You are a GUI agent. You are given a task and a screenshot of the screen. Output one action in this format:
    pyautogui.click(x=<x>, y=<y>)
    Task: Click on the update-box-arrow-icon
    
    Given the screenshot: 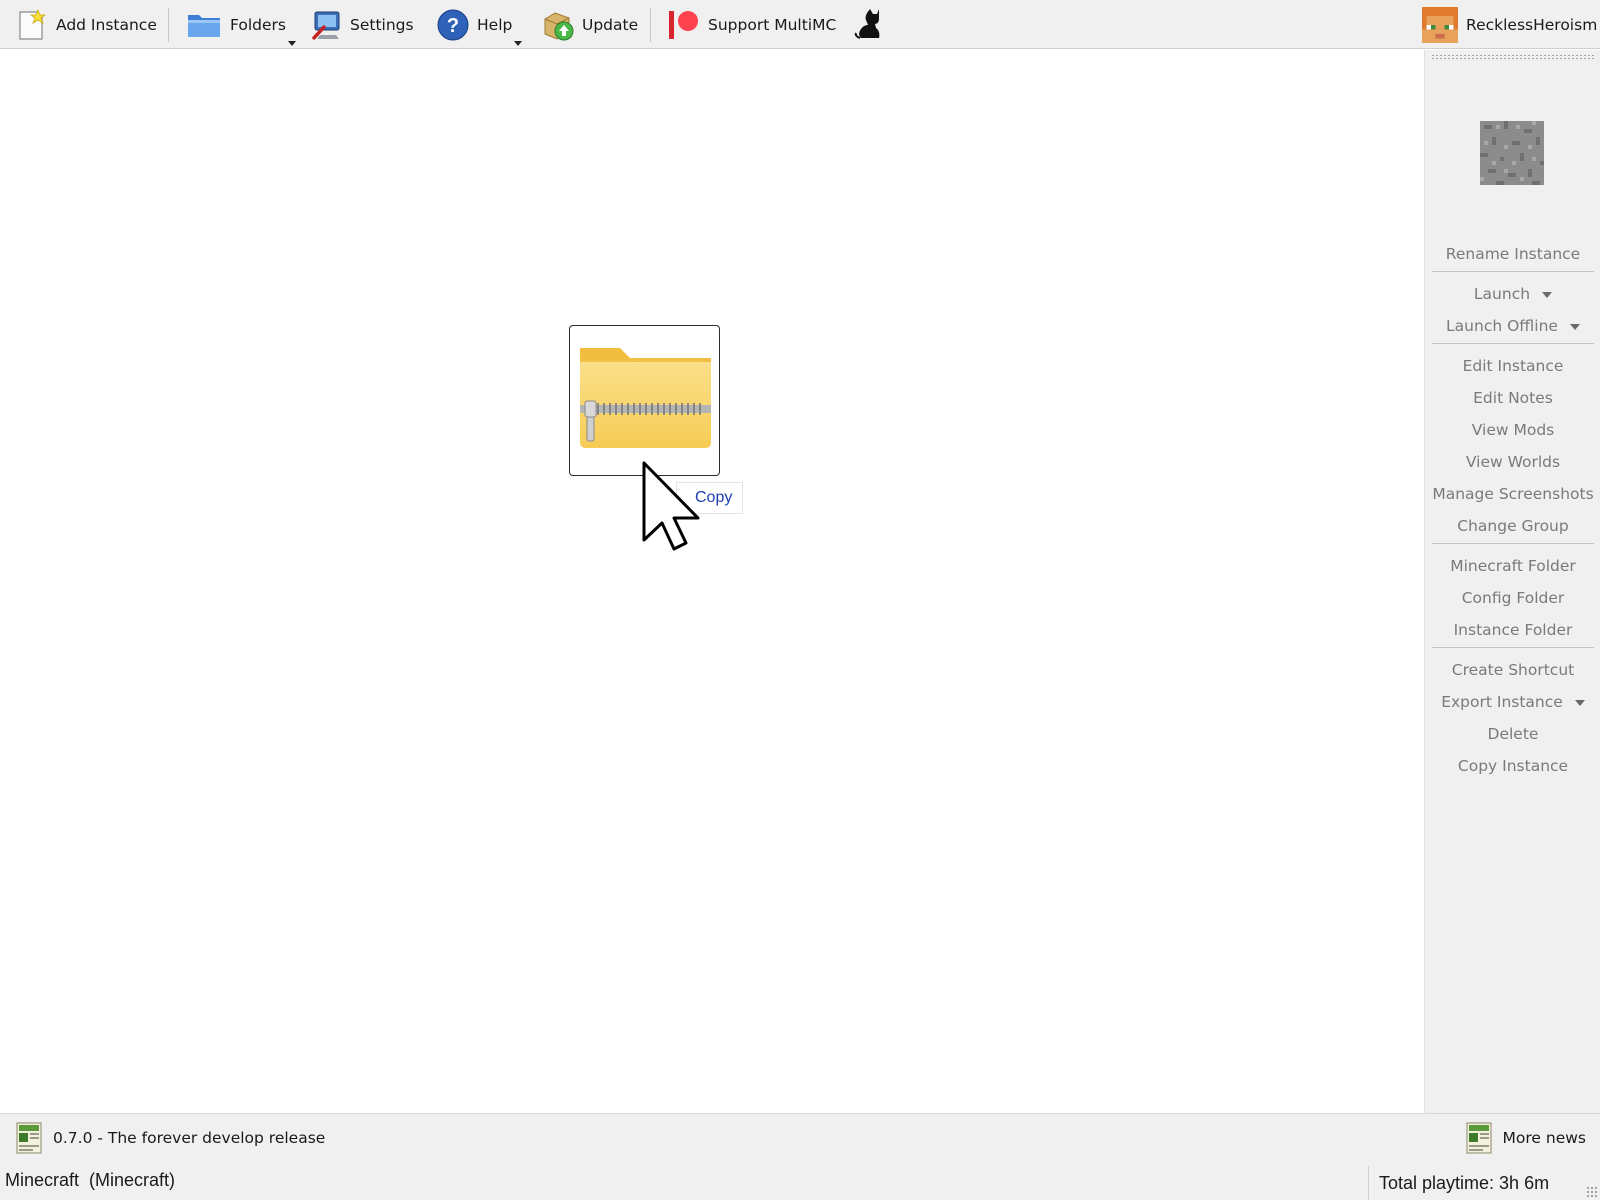 What is the action you would take?
    pyautogui.click(x=558, y=25)
    